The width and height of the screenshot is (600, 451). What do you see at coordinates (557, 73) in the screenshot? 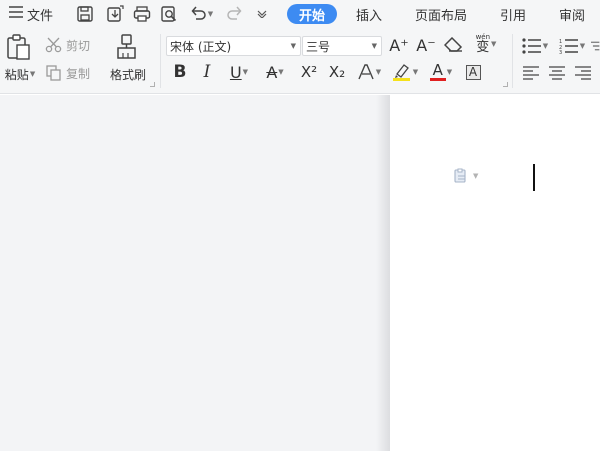
I see `align-center-icon` at bounding box center [557, 73].